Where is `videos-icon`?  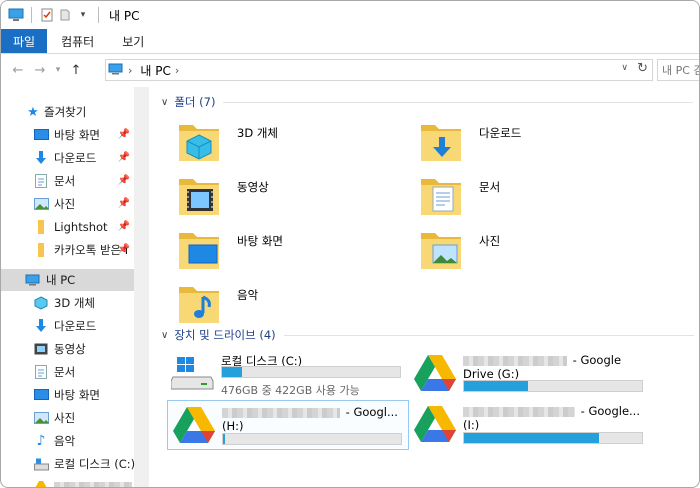
videos-icon is located at coordinates (41, 349).